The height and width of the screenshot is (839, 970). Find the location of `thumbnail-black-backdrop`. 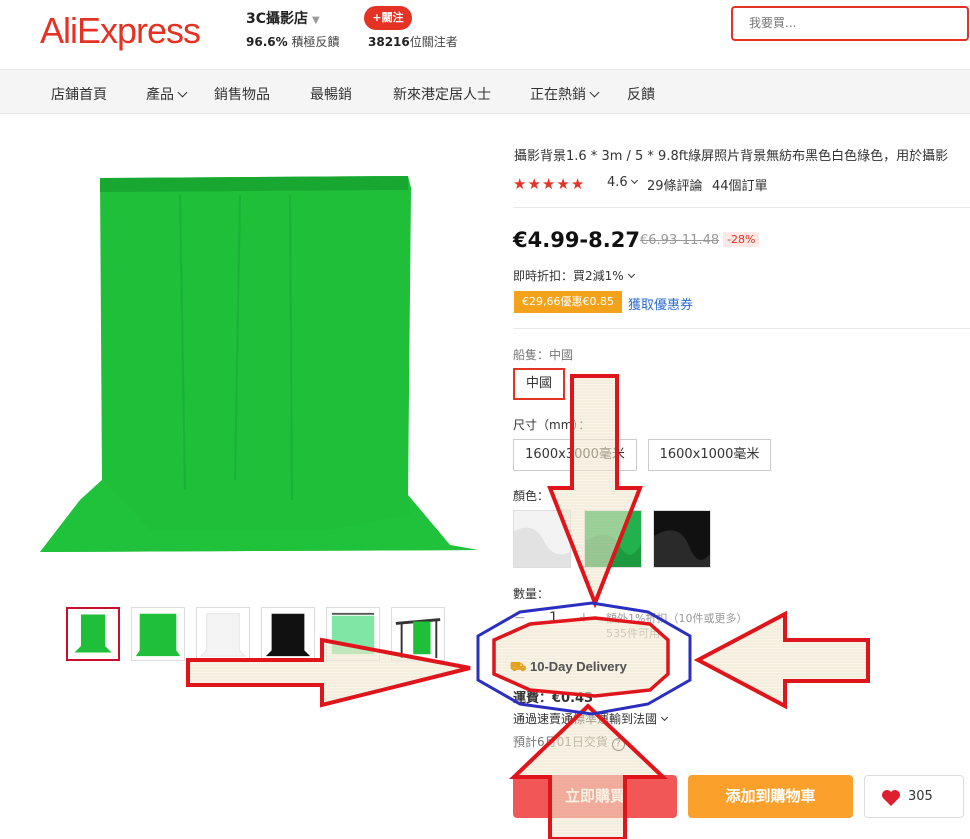

thumbnail-black-backdrop is located at coordinates (288, 634).